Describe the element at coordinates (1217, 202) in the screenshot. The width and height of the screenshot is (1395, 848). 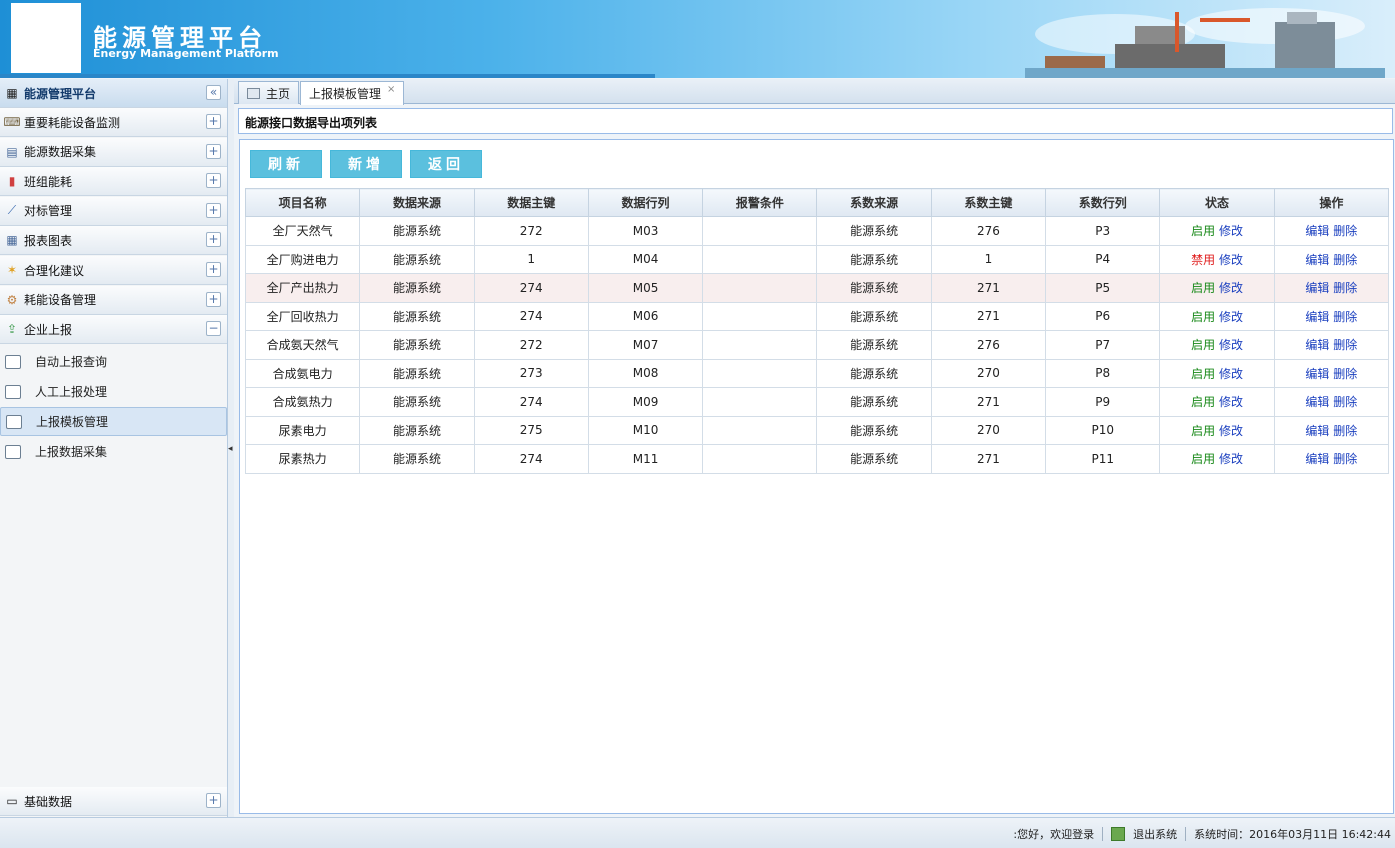
I see `column-header: 状态` at that location.